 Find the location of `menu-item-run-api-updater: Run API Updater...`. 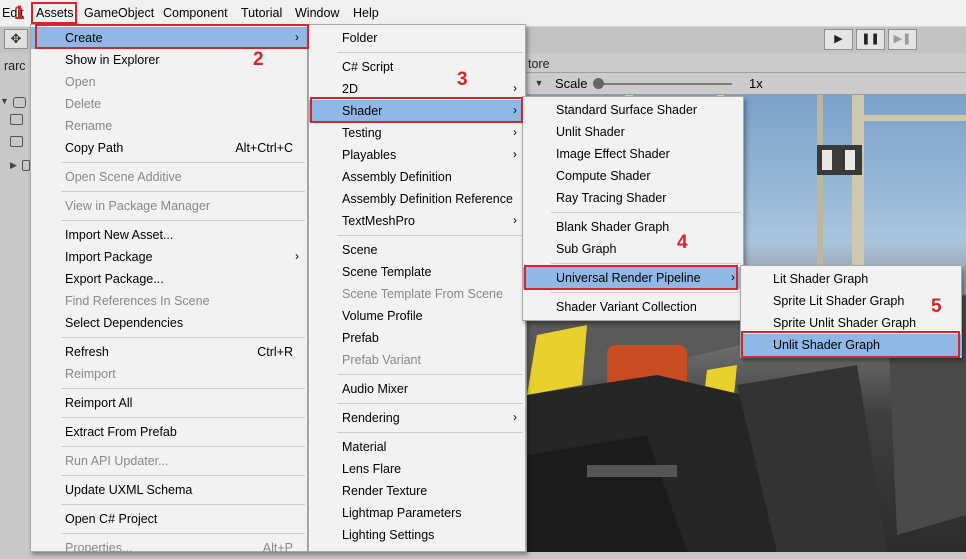

menu-item-run-api-updater: Run API Updater... is located at coordinates (169, 461).